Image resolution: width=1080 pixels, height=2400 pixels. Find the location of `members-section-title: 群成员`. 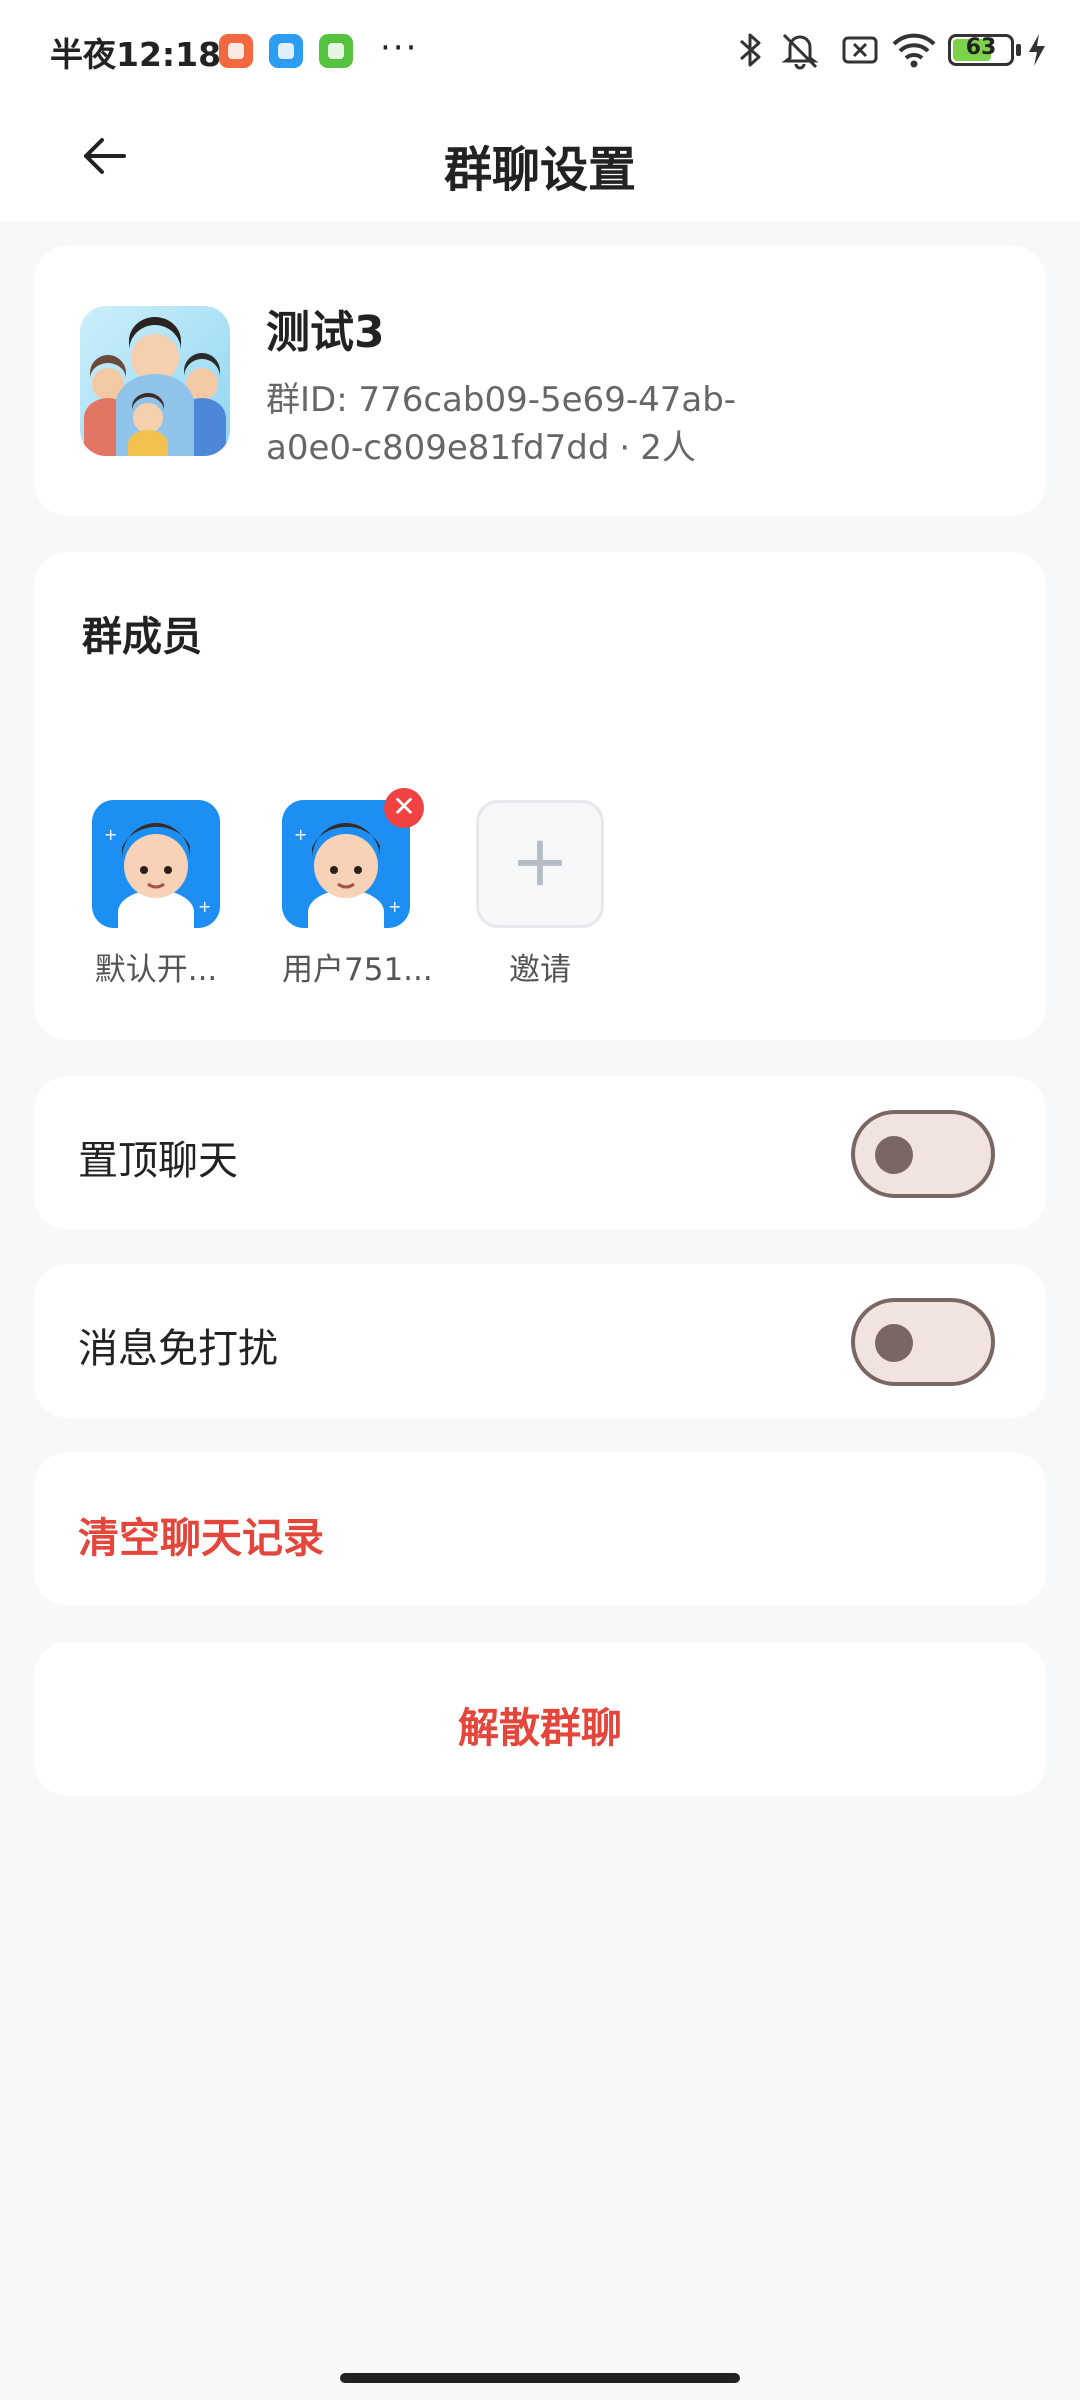

members-section-title: 群成员 is located at coordinates (142, 637).